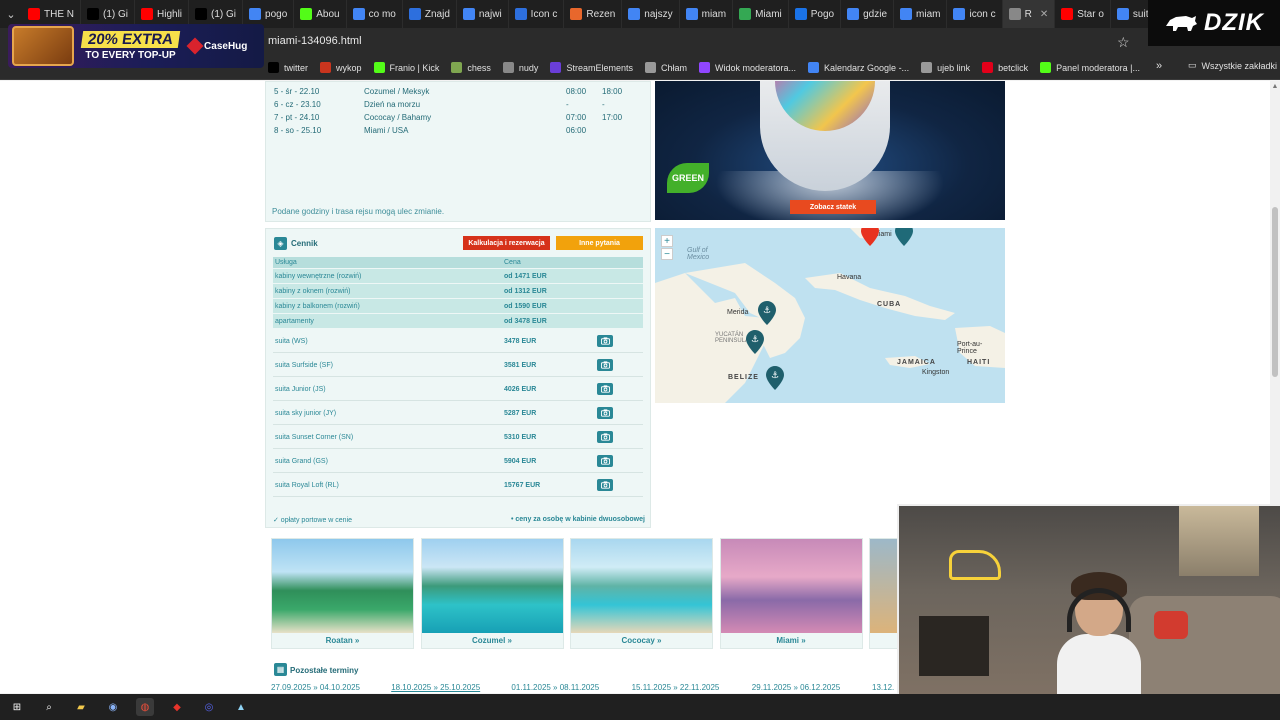  Describe the element at coordinates (521, 67) in the screenshot. I see `bookmark-item: nudy` at that location.